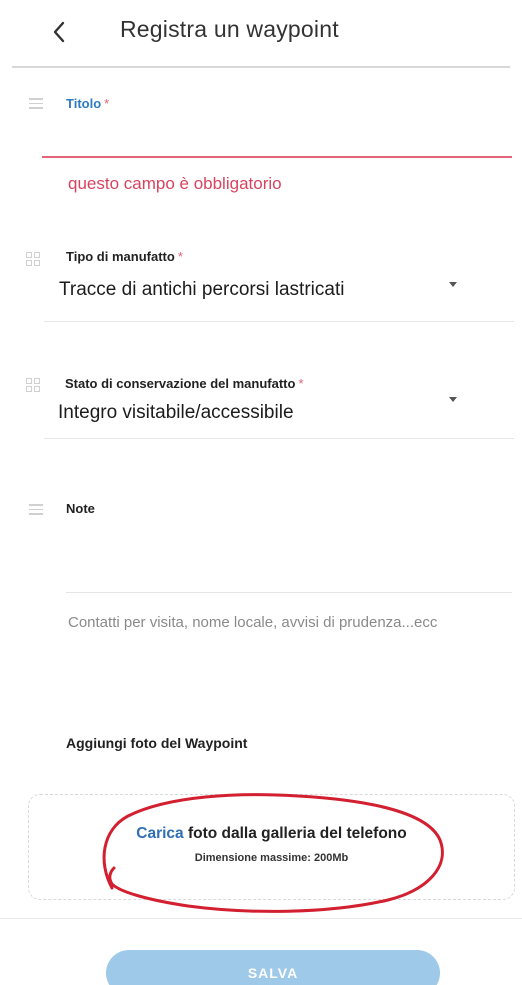 Image resolution: width=522 pixels, height=985 pixels. Describe the element at coordinates (277, 134) in the screenshot. I see `titolo-input` at that location.